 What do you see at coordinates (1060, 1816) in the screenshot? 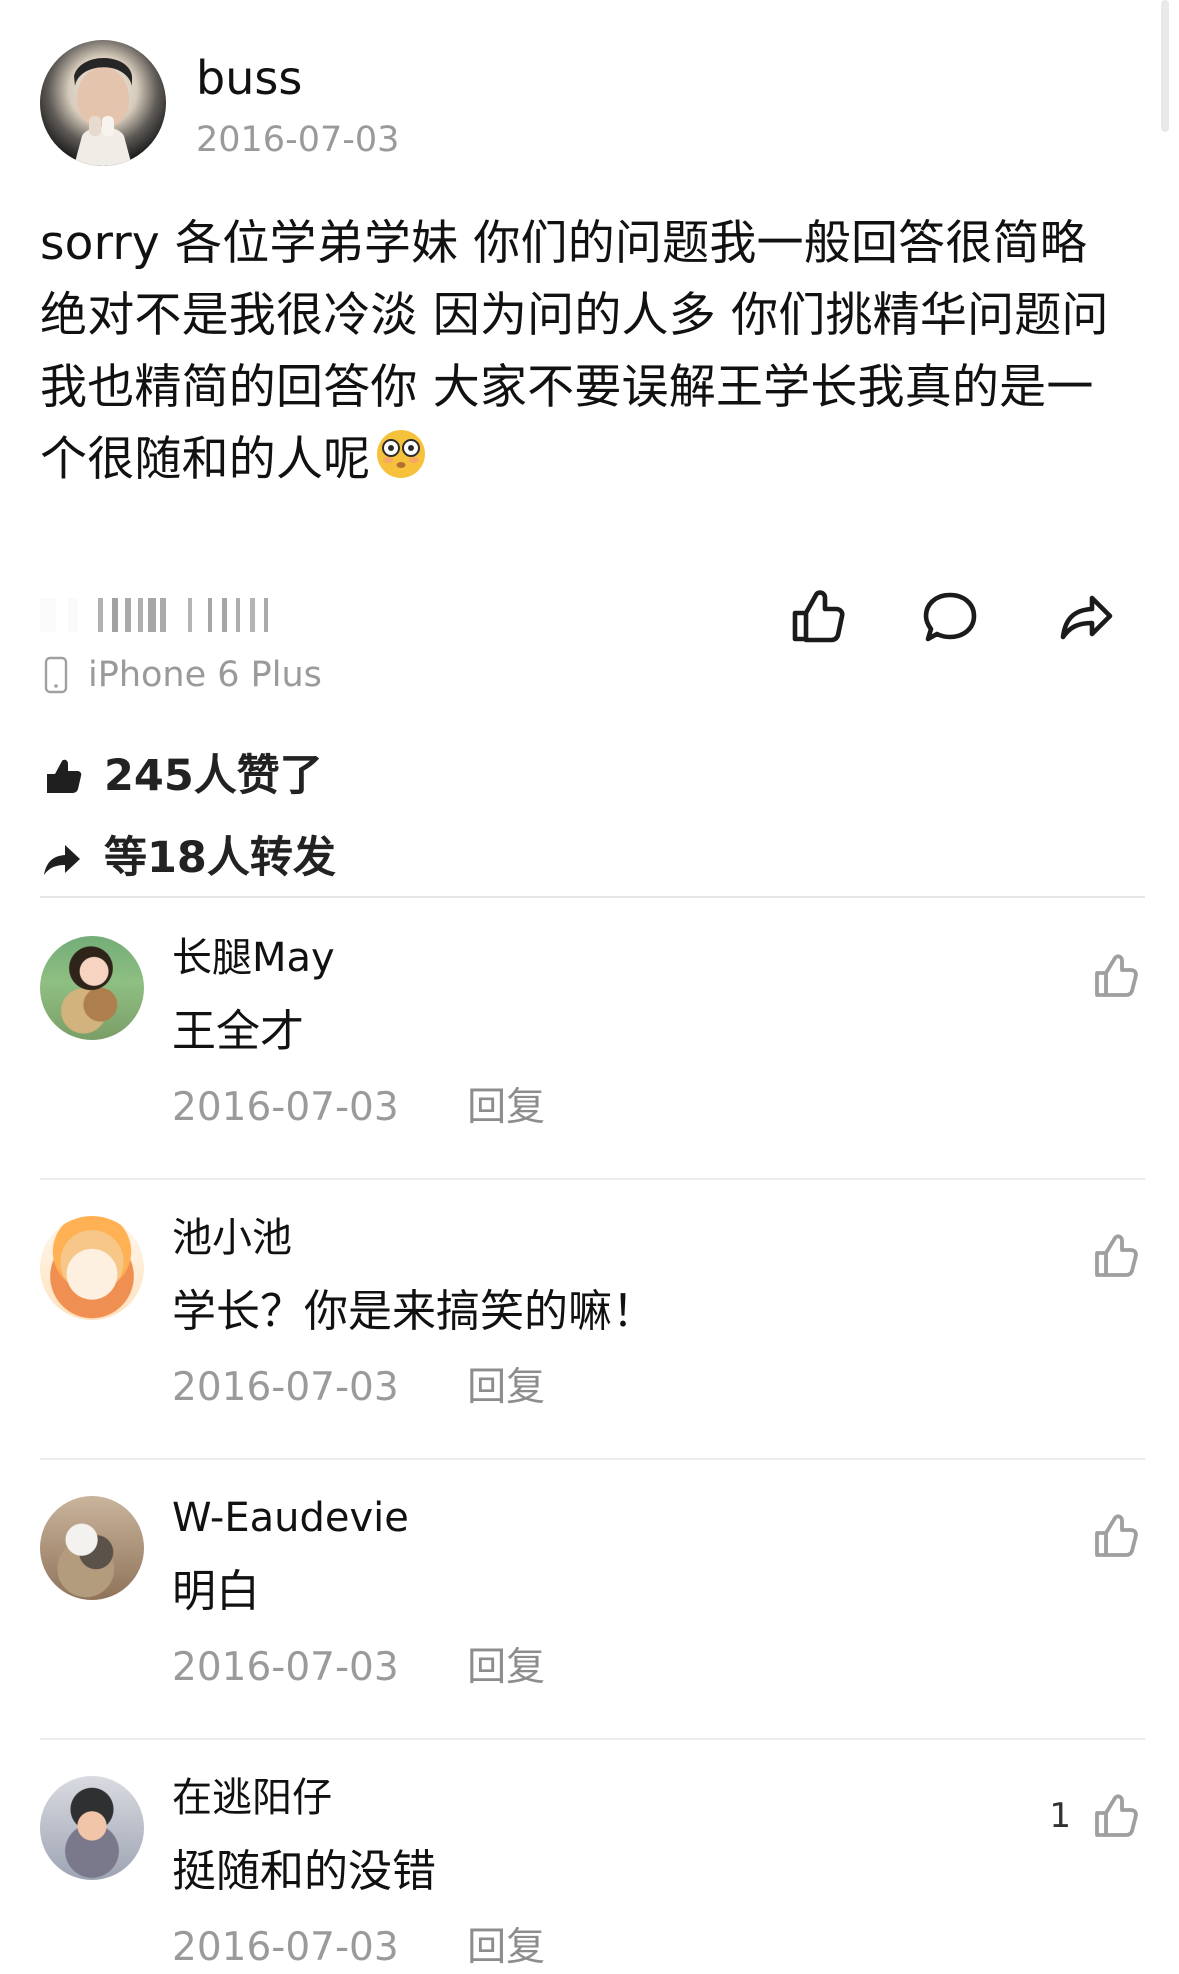
I see `comment-like-count: 1` at bounding box center [1060, 1816].